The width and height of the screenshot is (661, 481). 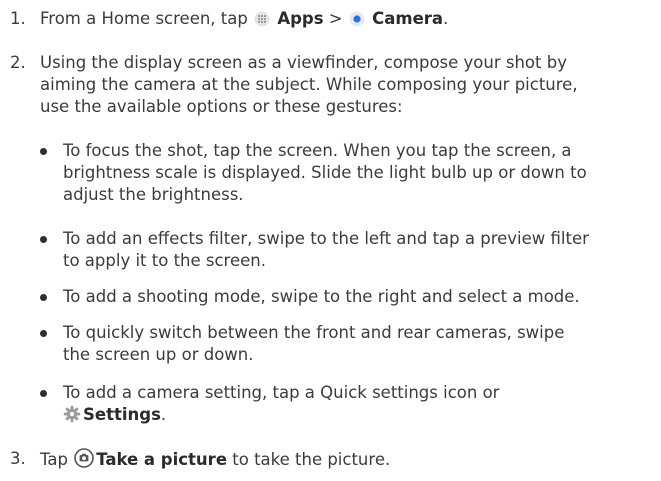 What do you see at coordinates (262, 22) in the screenshot?
I see `apps-grid-icon` at bounding box center [262, 22].